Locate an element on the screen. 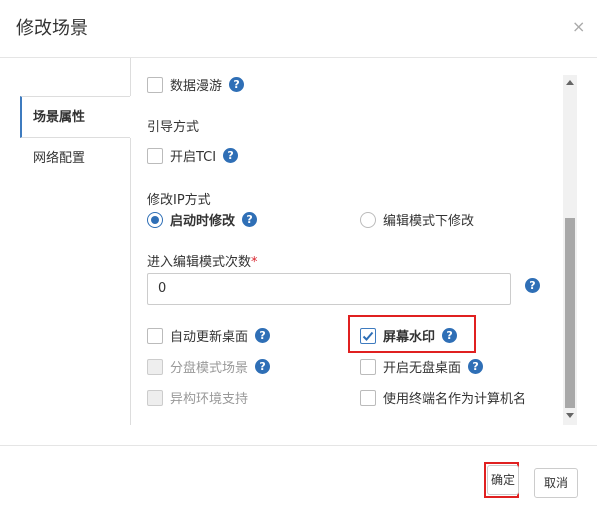 Image resolution: width=597 pixels, height=513 pixels. ok-button: 确定 is located at coordinates (503, 480).